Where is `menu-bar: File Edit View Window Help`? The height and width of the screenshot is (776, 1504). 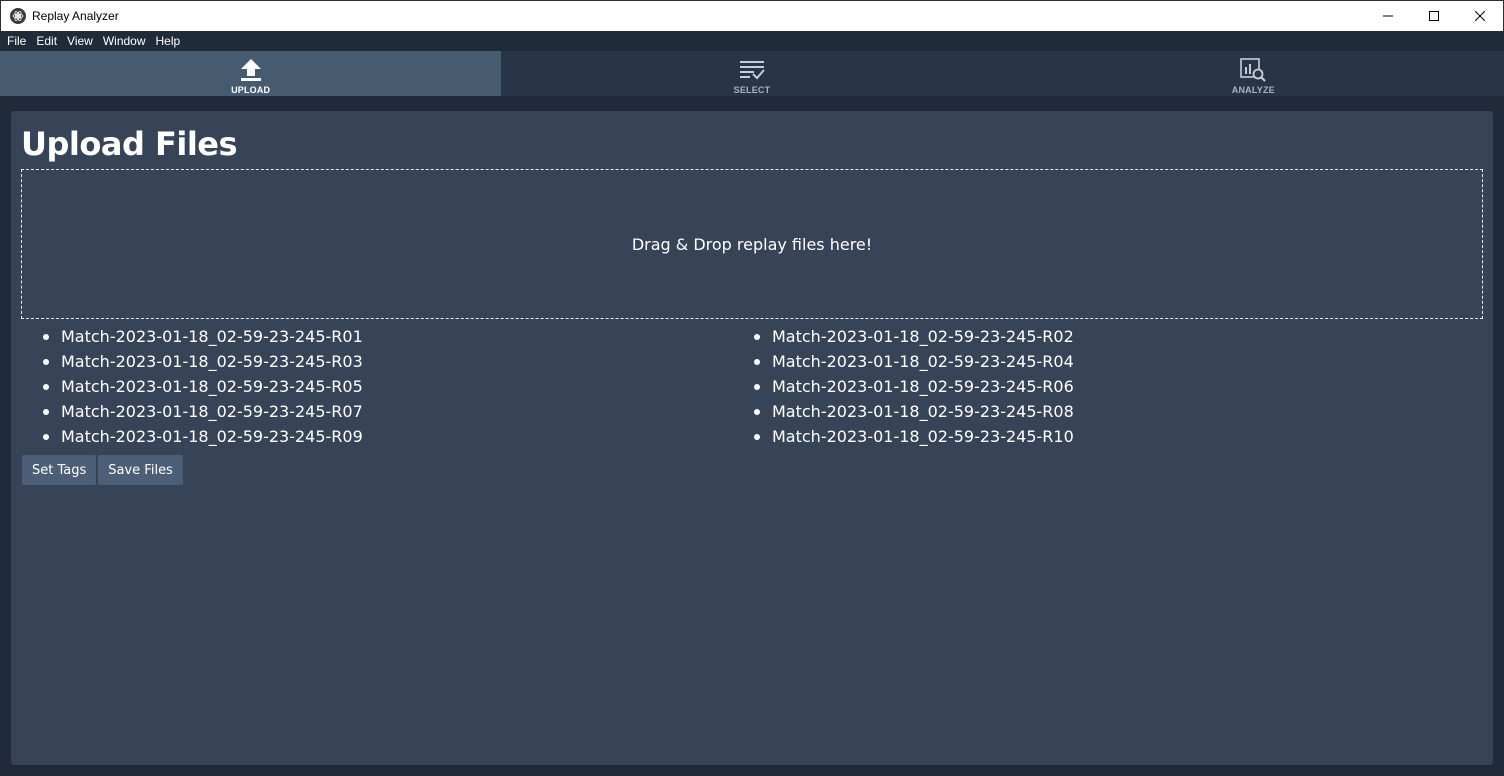
menu-bar: File Edit View Window Help is located at coordinates (752, 41).